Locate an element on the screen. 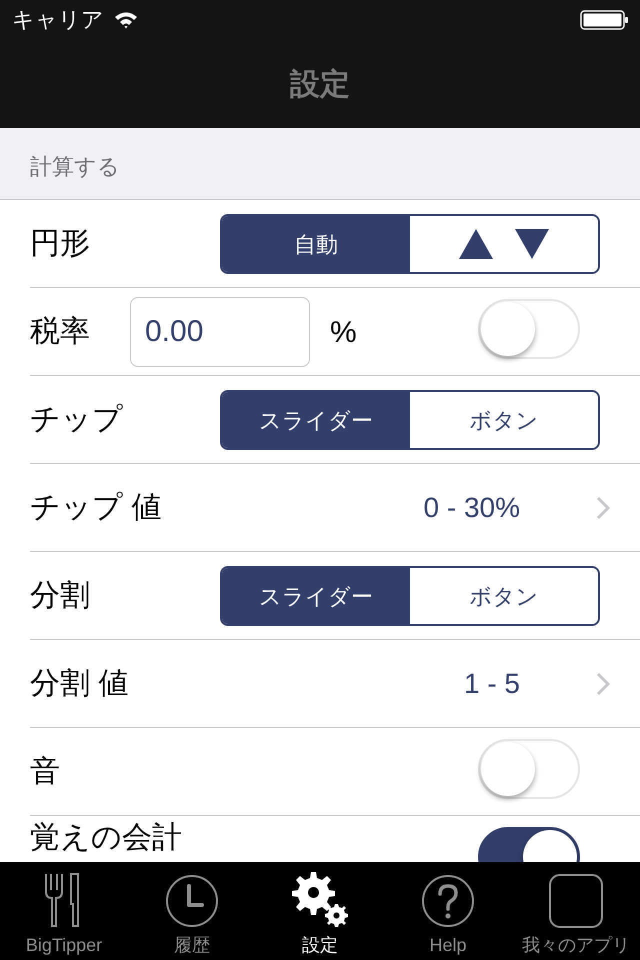 This screenshot has width=640, height=960. wifi-icon is located at coordinates (126, 20).